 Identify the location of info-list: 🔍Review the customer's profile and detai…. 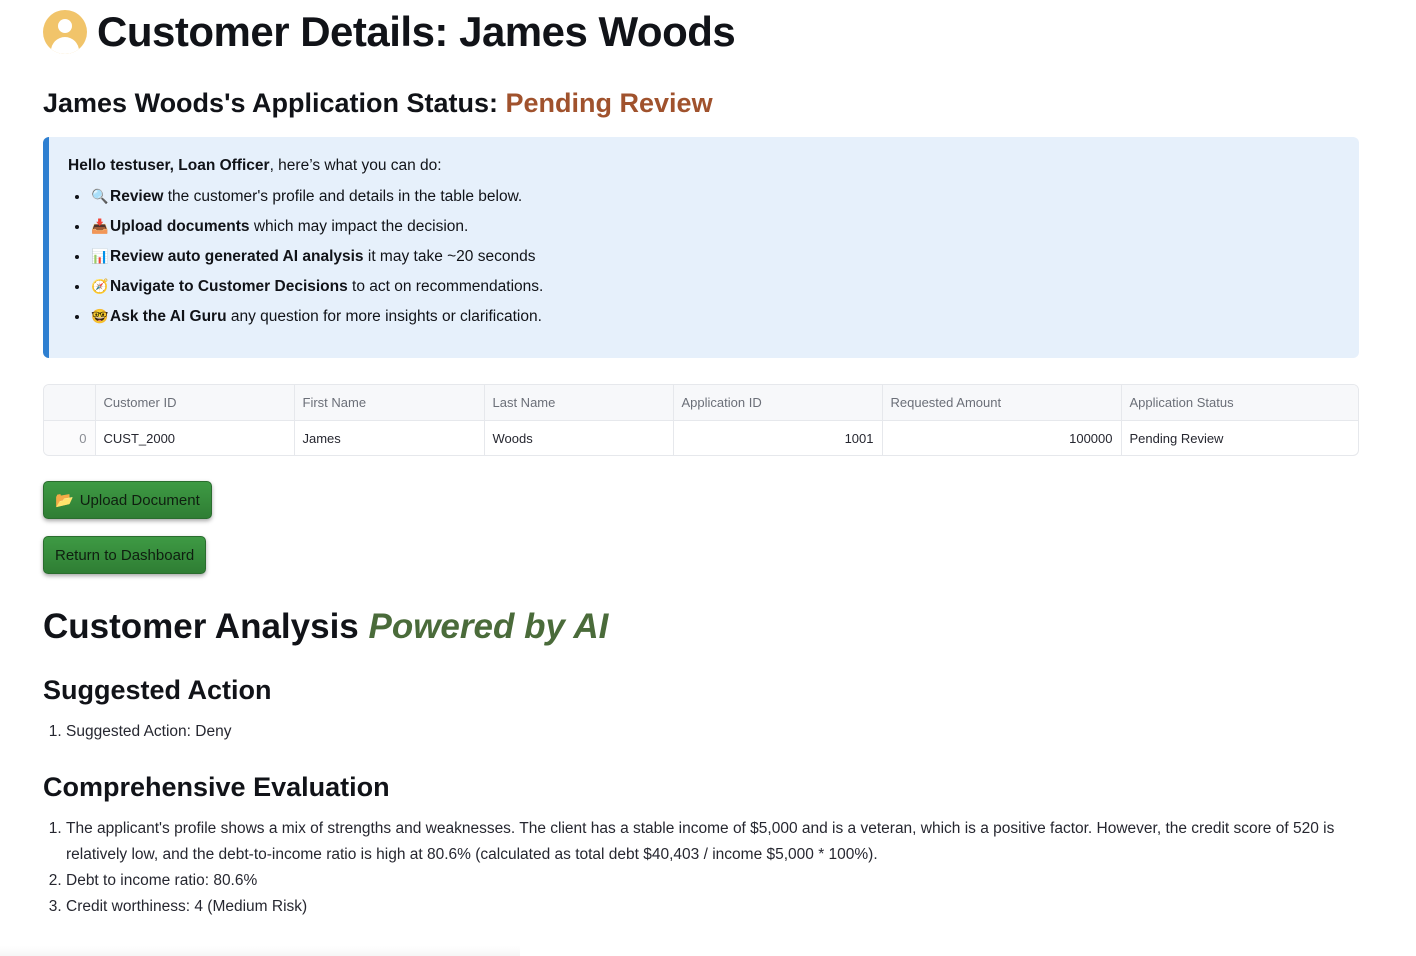
(703, 256).